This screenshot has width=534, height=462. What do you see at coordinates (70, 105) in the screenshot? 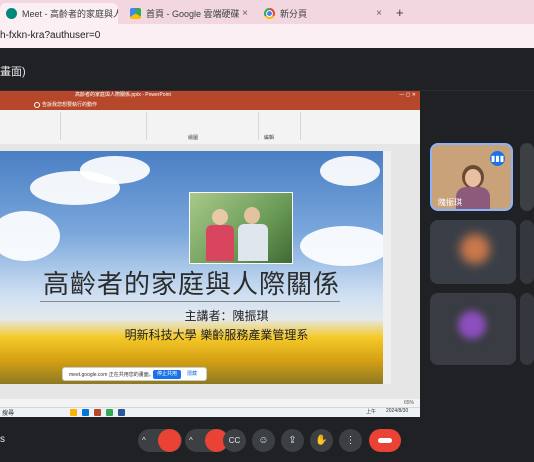
I see `tell-me-text: 告訴我您想要執行的動作` at bounding box center [70, 105].